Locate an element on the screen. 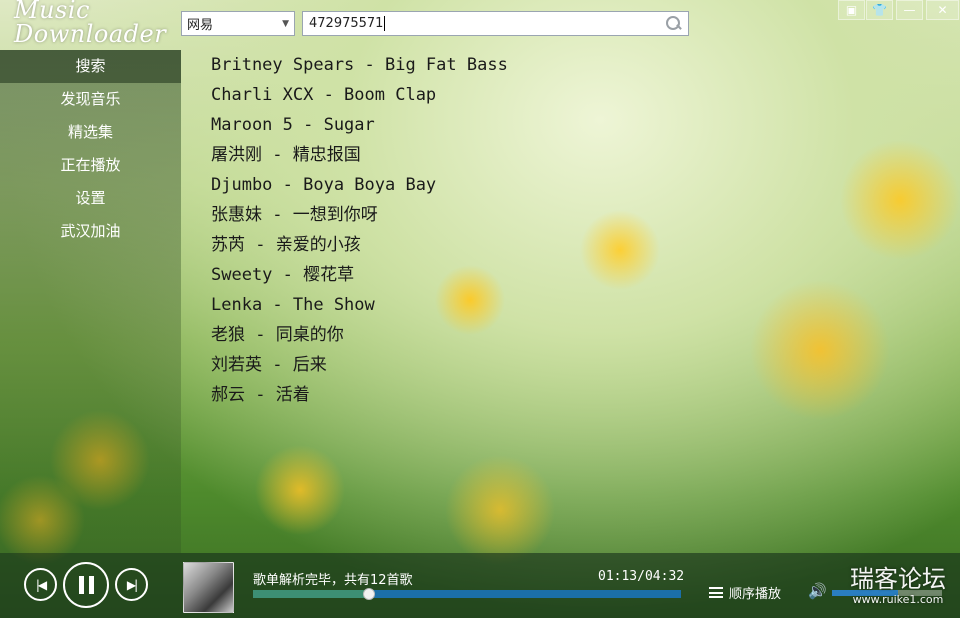 This screenshot has height=618, width=960. song-item: 郝云 - 活着 is located at coordinates (411, 395).